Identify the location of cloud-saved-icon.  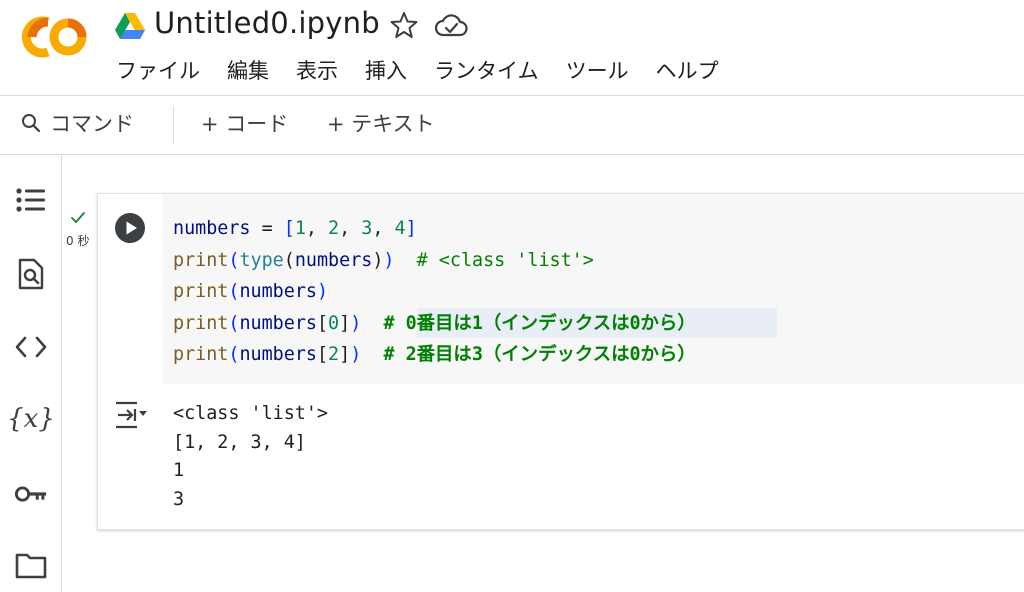
(451, 26).